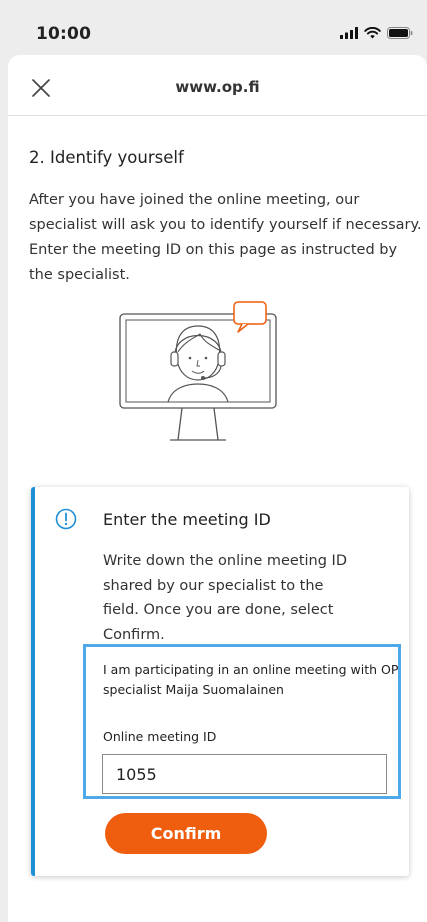 This screenshot has width=427, height=922. What do you see at coordinates (213, 28) in the screenshot?
I see `status-bar: 10:00` at bounding box center [213, 28].